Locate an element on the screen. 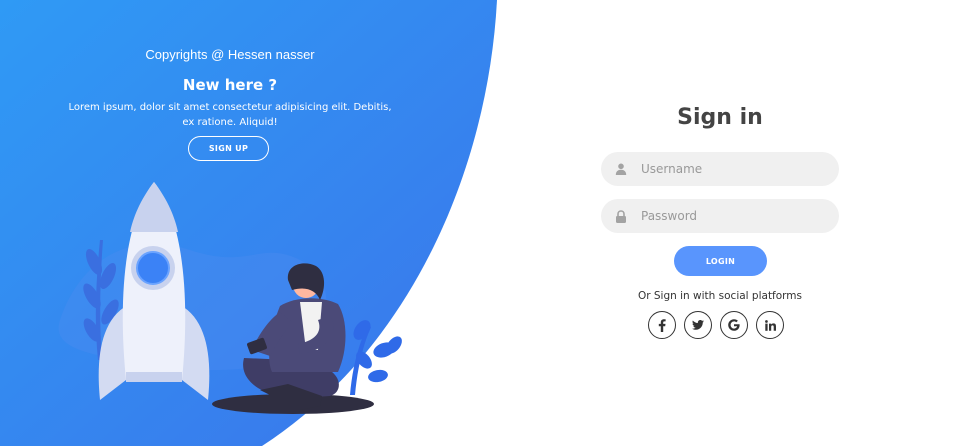  username-field is located at coordinates (720, 169).